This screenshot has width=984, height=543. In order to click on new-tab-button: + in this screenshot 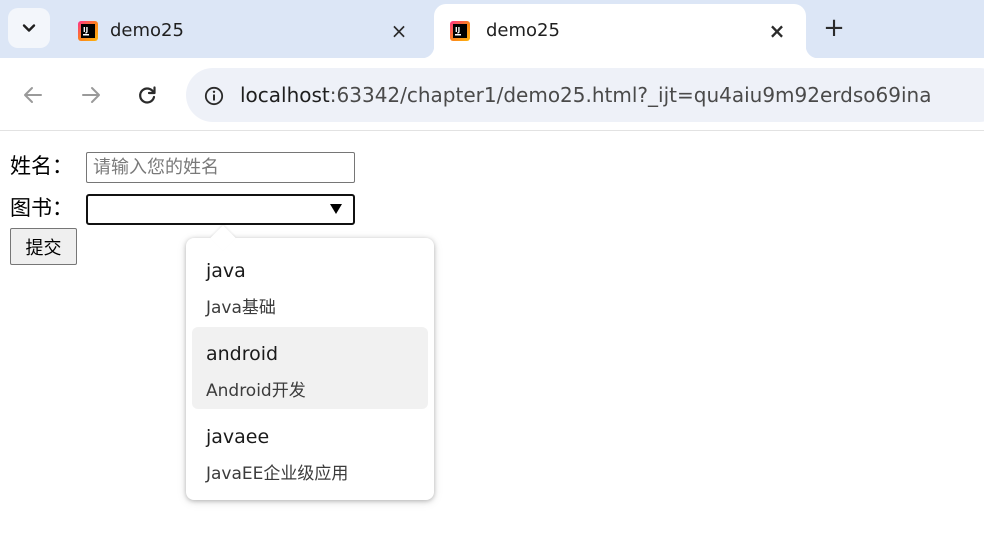, I will do `click(834, 28)`.